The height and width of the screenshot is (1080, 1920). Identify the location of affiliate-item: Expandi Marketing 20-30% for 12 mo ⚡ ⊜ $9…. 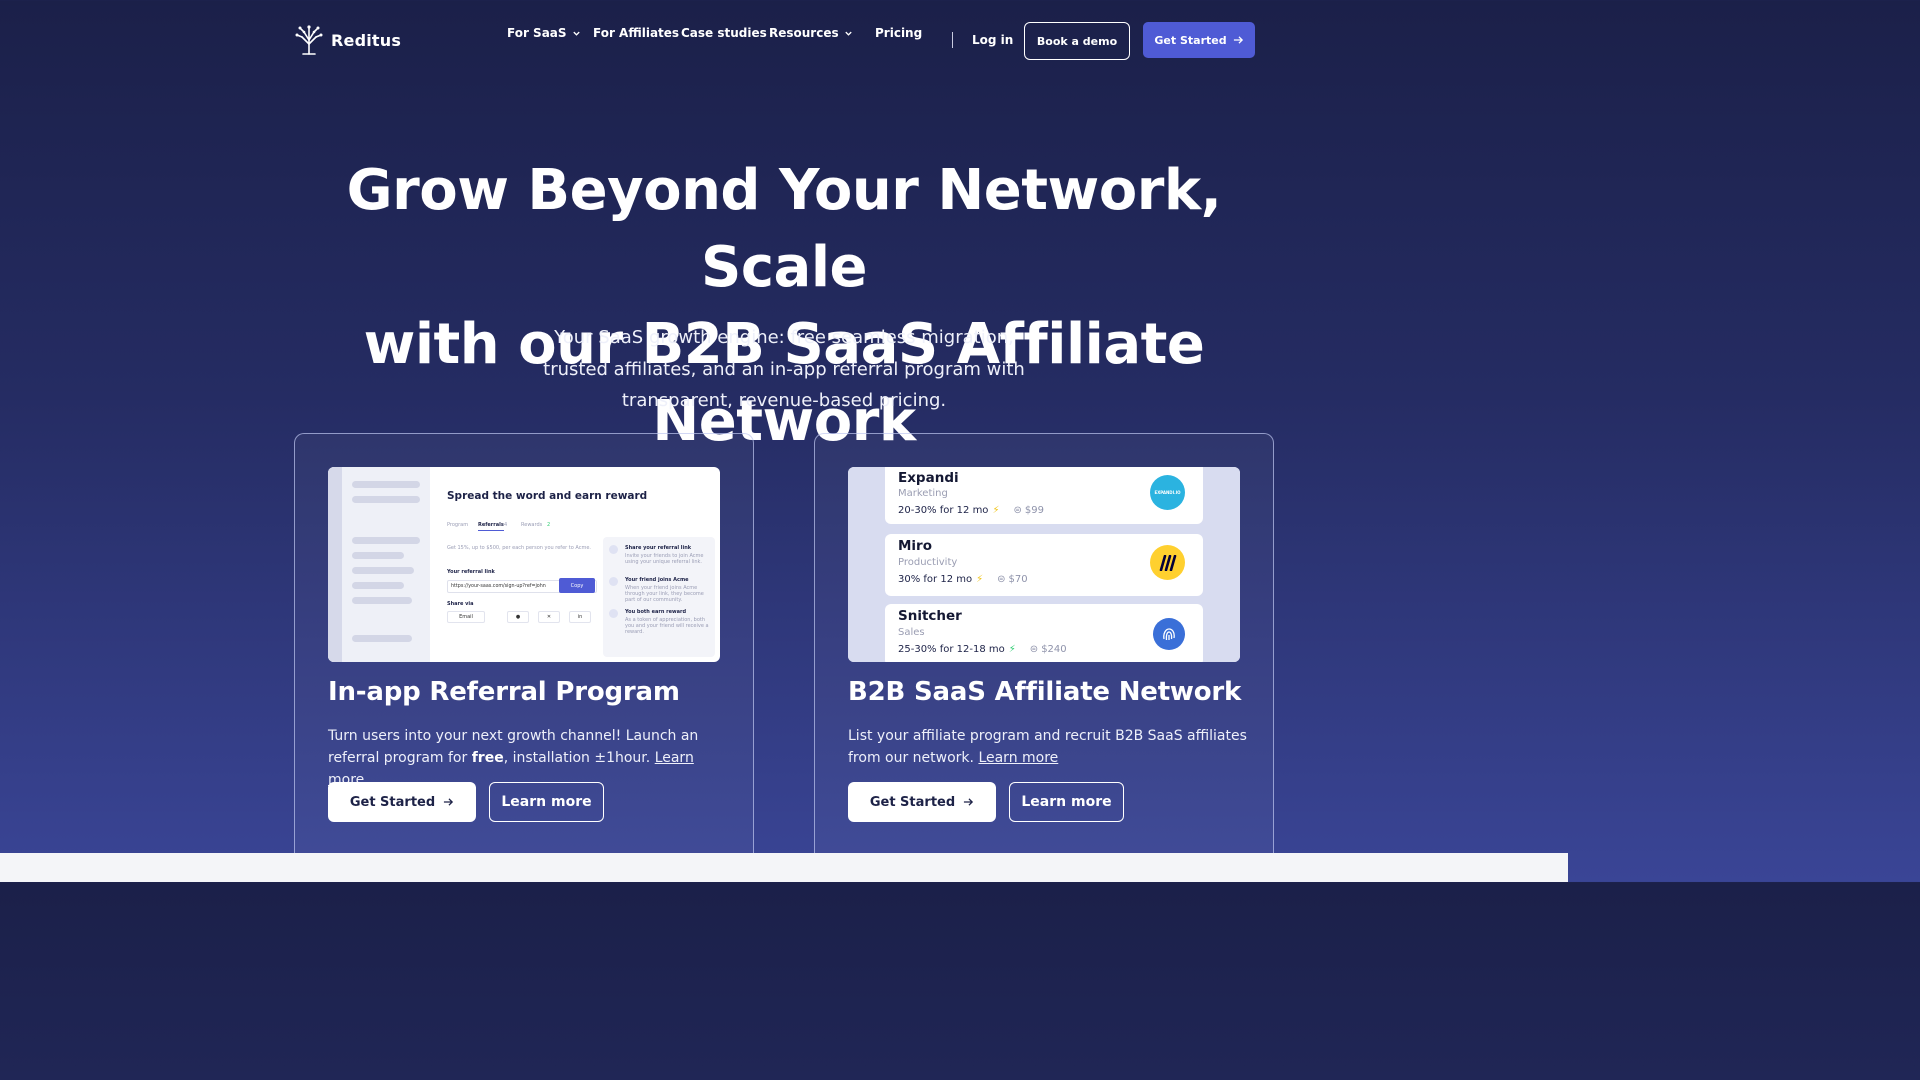
(1044, 495).